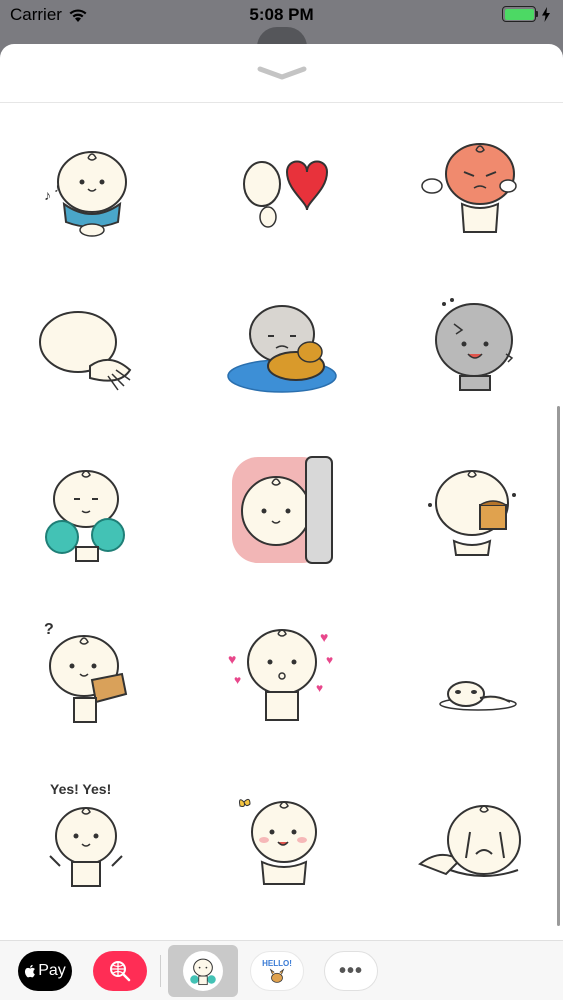 The width and height of the screenshot is (563, 1000). What do you see at coordinates (277, 963) in the screenshot?
I see `hello-app-label: HELLO!` at bounding box center [277, 963].